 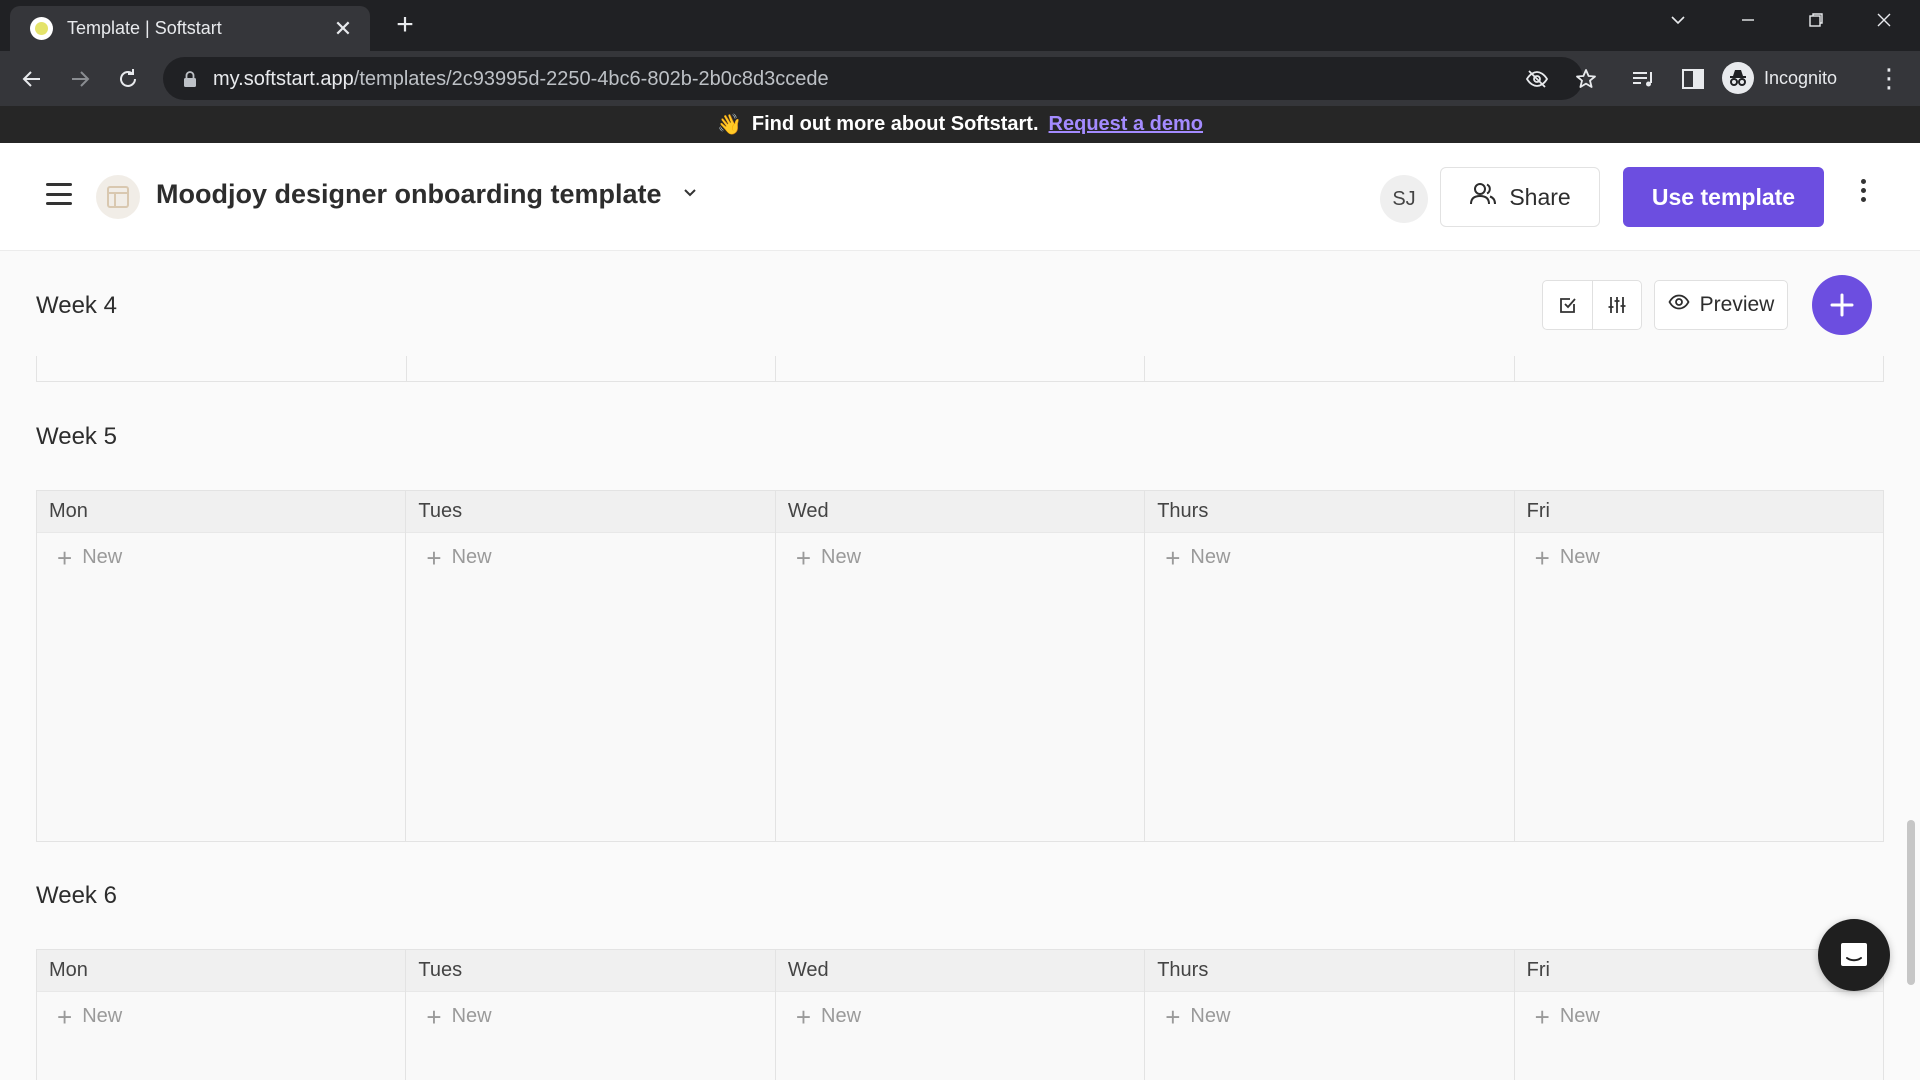 What do you see at coordinates (1889, 78) in the screenshot?
I see `chrome-menu-icon: ⋮` at bounding box center [1889, 78].